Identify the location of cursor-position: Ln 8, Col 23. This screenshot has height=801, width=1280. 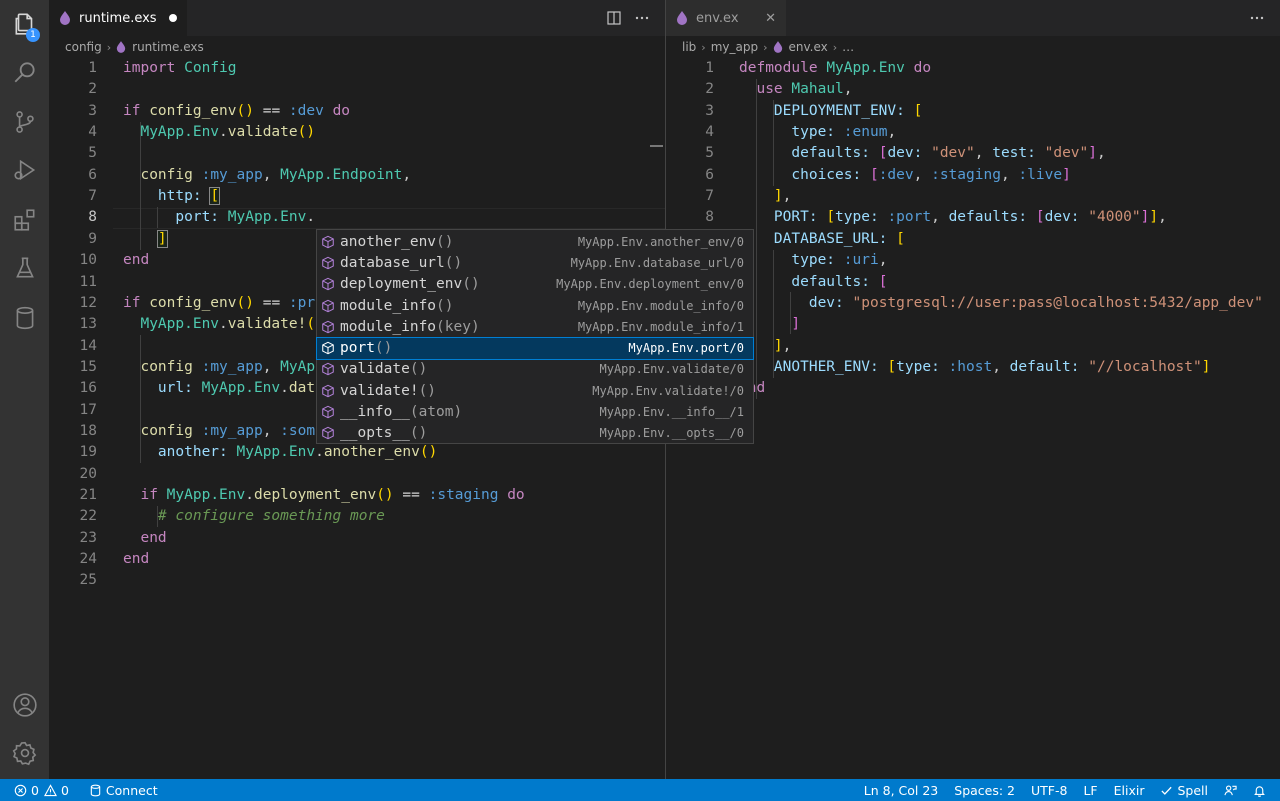
(902, 790).